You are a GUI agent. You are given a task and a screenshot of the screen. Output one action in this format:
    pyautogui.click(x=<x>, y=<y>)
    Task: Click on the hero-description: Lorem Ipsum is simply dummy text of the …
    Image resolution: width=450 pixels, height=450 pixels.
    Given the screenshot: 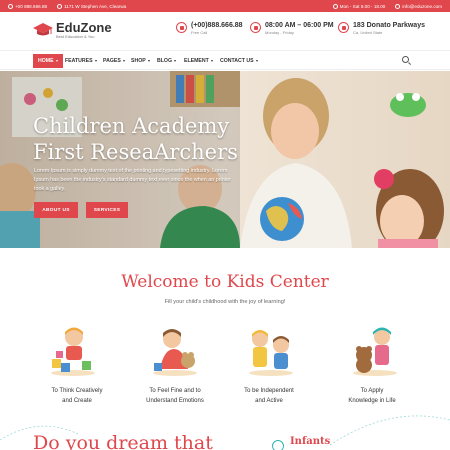 What is the action you would take?
    pyautogui.click(x=132, y=180)
    